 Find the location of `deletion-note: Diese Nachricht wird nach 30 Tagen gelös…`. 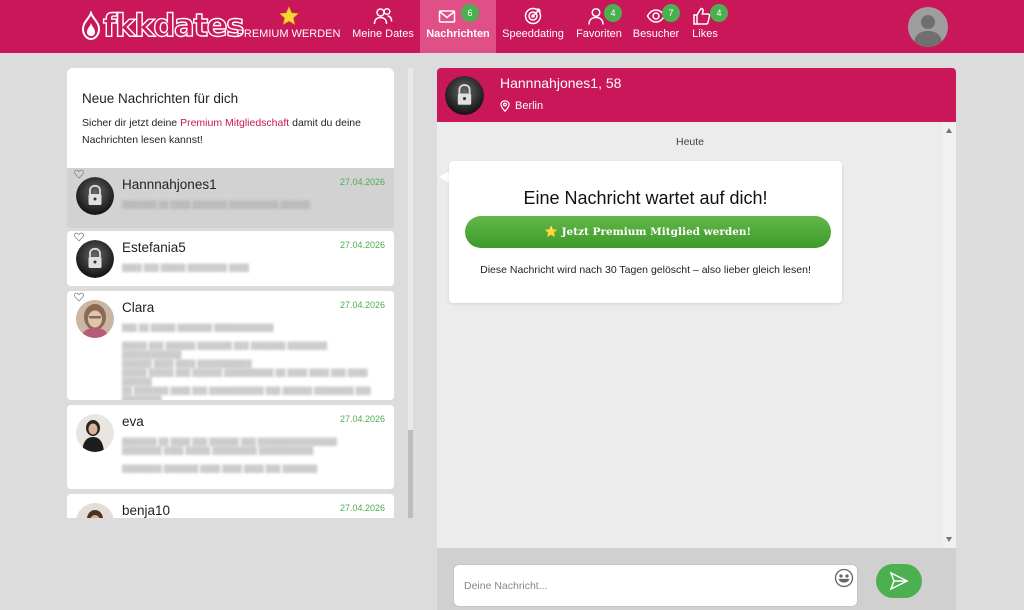

deletion-note: Diese Nachricht wird nach 30 Tagen gelös… is located at coordinates (645, 270).